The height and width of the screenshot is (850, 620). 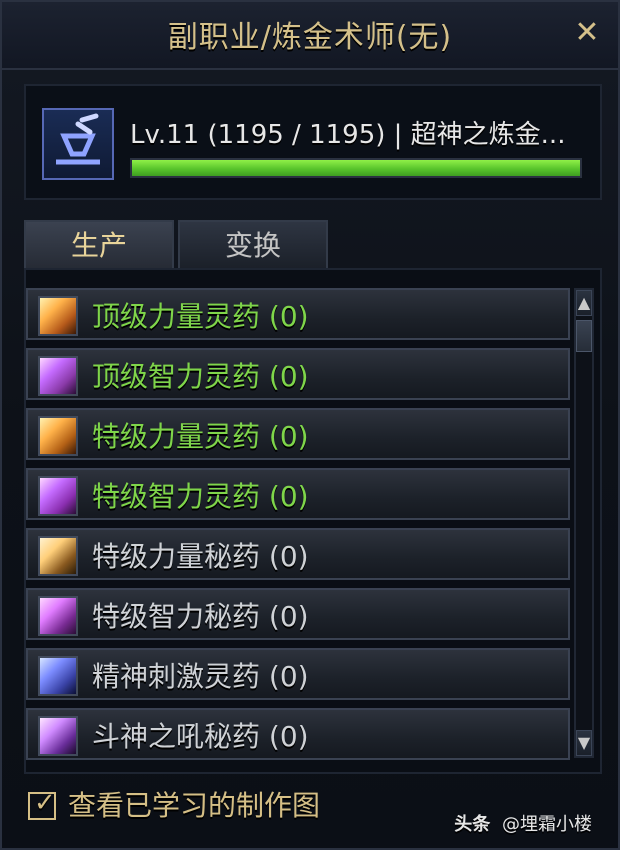 I want to click on recipe-label: 顶级智力灵药 (0), so click(x=200, y=376).